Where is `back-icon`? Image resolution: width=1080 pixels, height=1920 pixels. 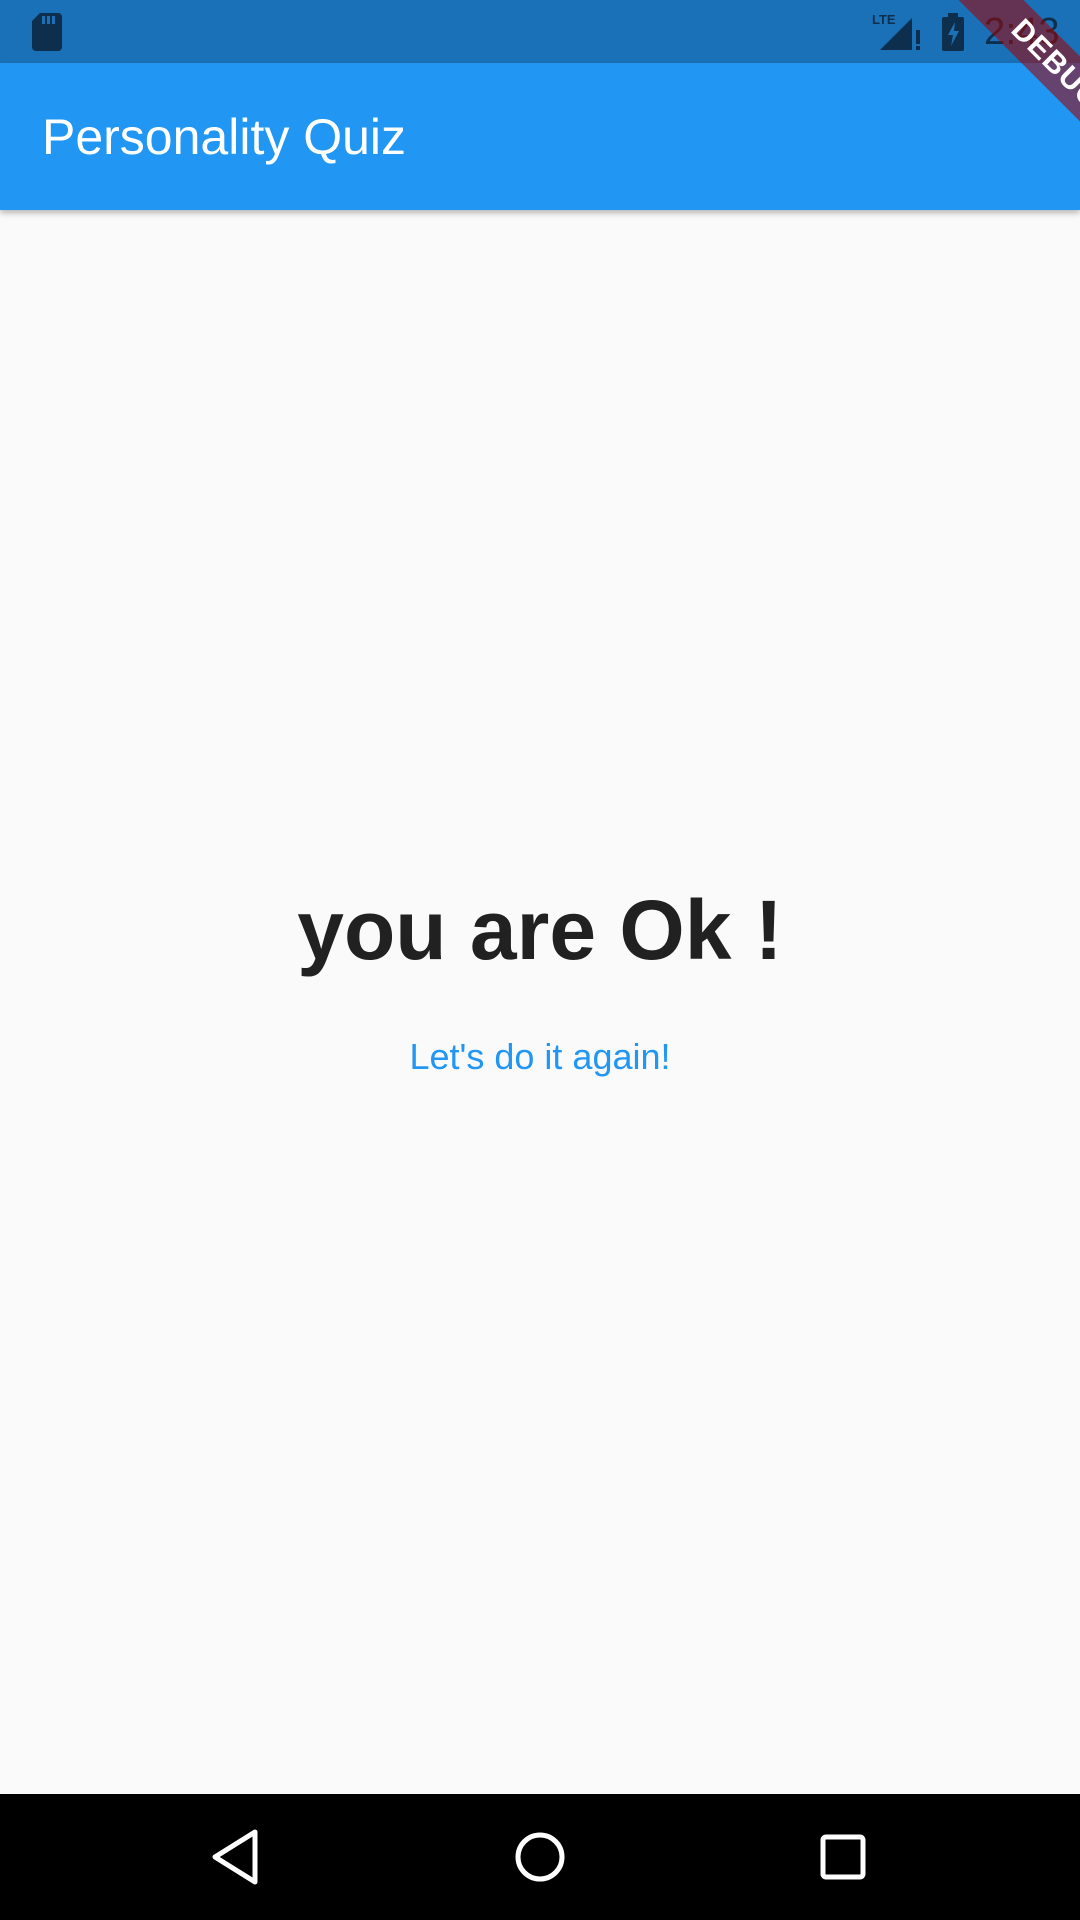
back-icon is located at coordinates (235, 1857).